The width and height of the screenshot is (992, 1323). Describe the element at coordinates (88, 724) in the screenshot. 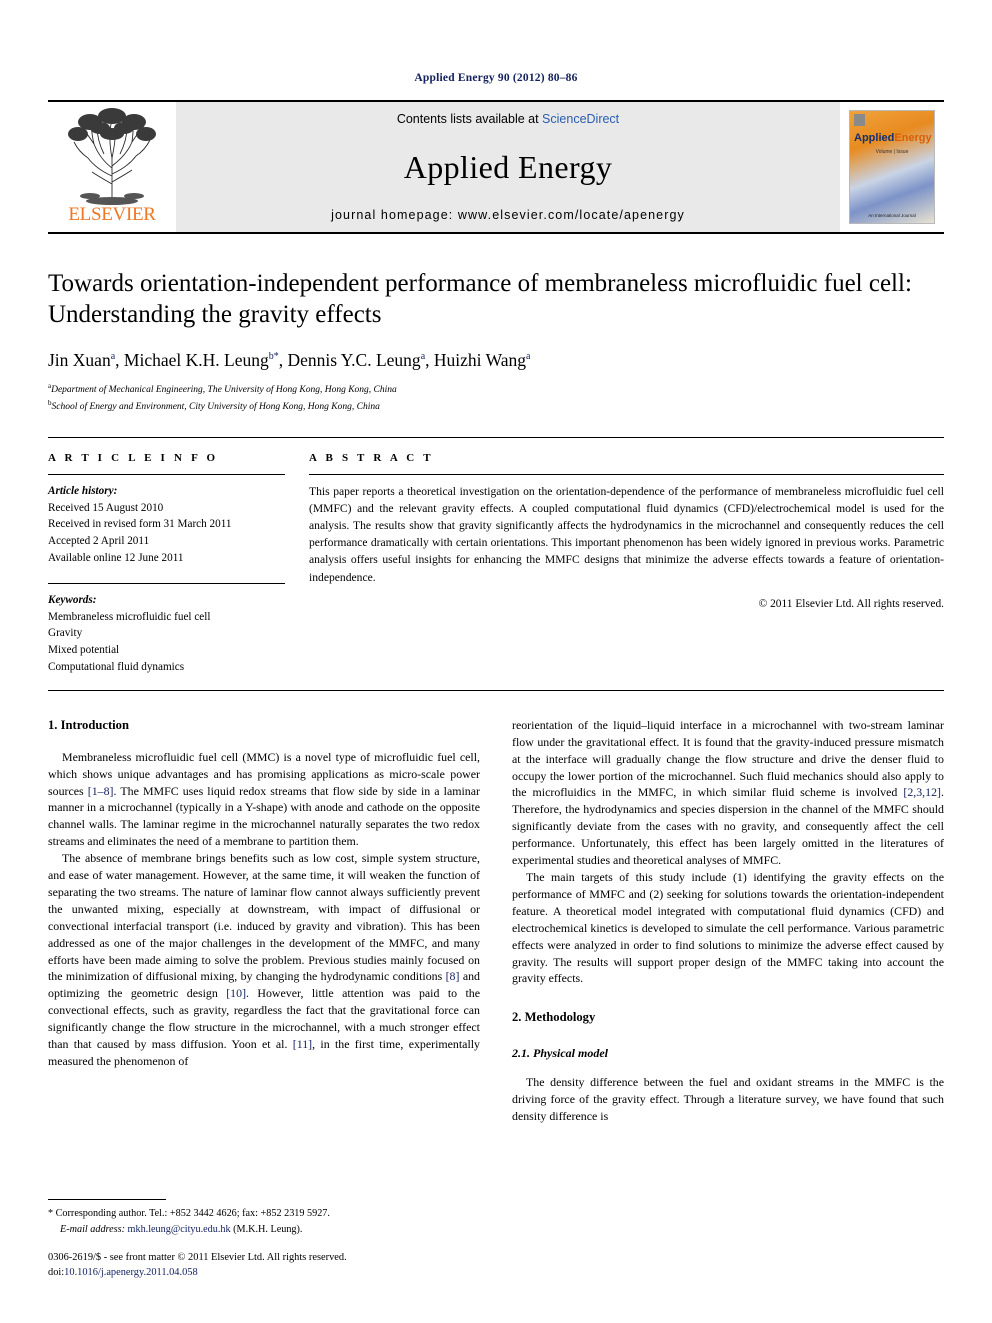

I see `section-heading-introduction: 1. Introduction` at that location.